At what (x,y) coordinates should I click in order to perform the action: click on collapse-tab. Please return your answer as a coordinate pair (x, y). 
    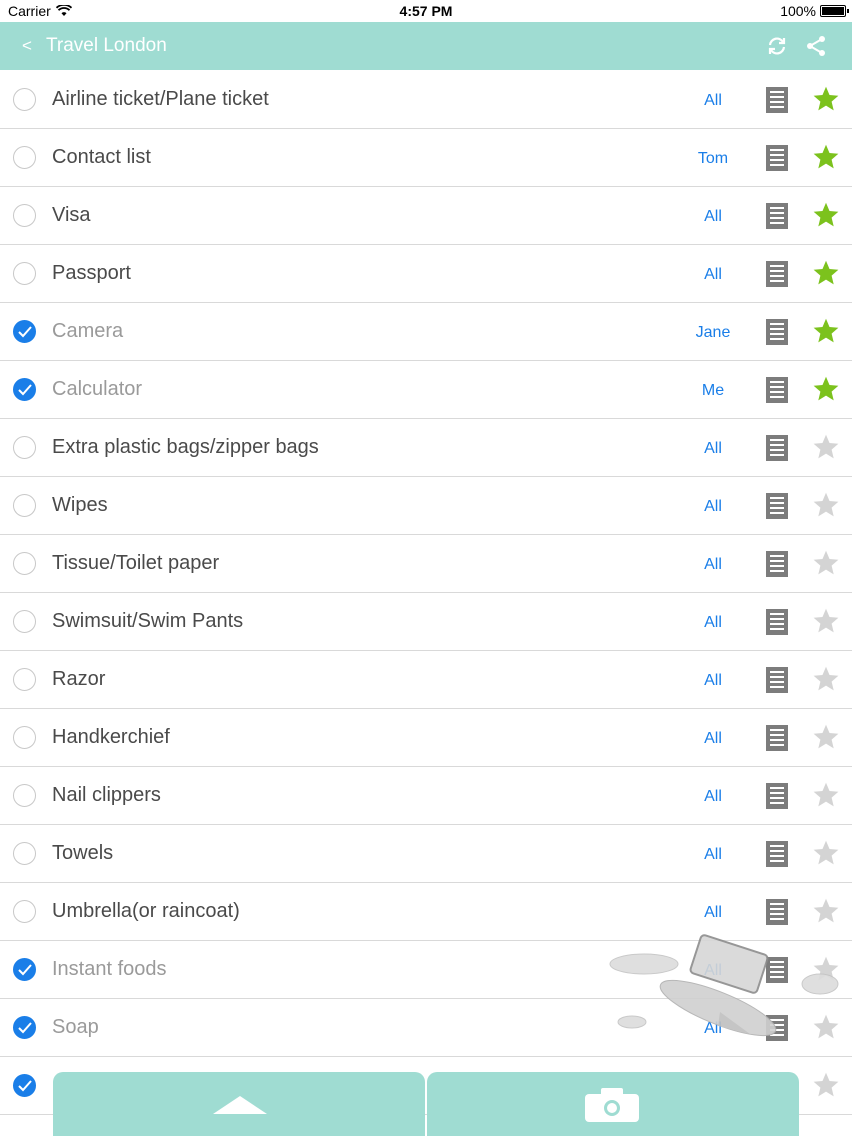
    Looking at the image, I should click on (239, 1104).